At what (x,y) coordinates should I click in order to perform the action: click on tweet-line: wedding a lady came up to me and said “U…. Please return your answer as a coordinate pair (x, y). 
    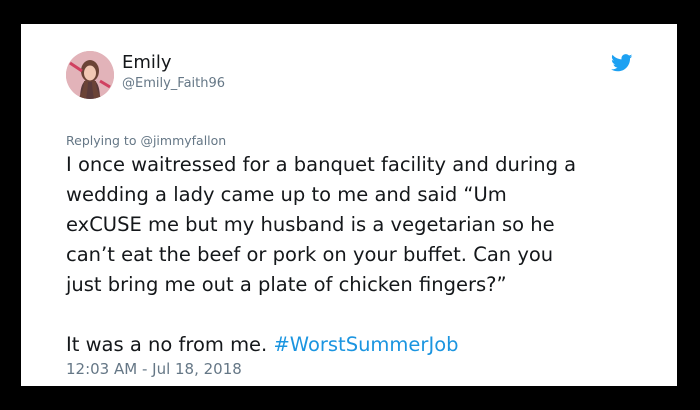
    Looking at the image, I should click on (286, 194).